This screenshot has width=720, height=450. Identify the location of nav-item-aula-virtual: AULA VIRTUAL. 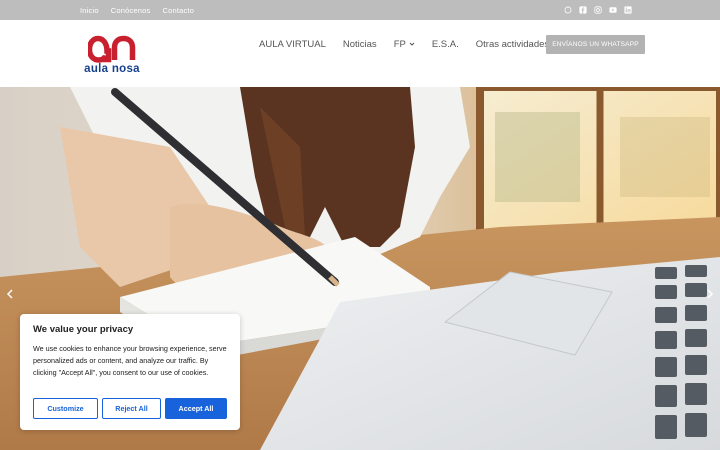
(292, 44).